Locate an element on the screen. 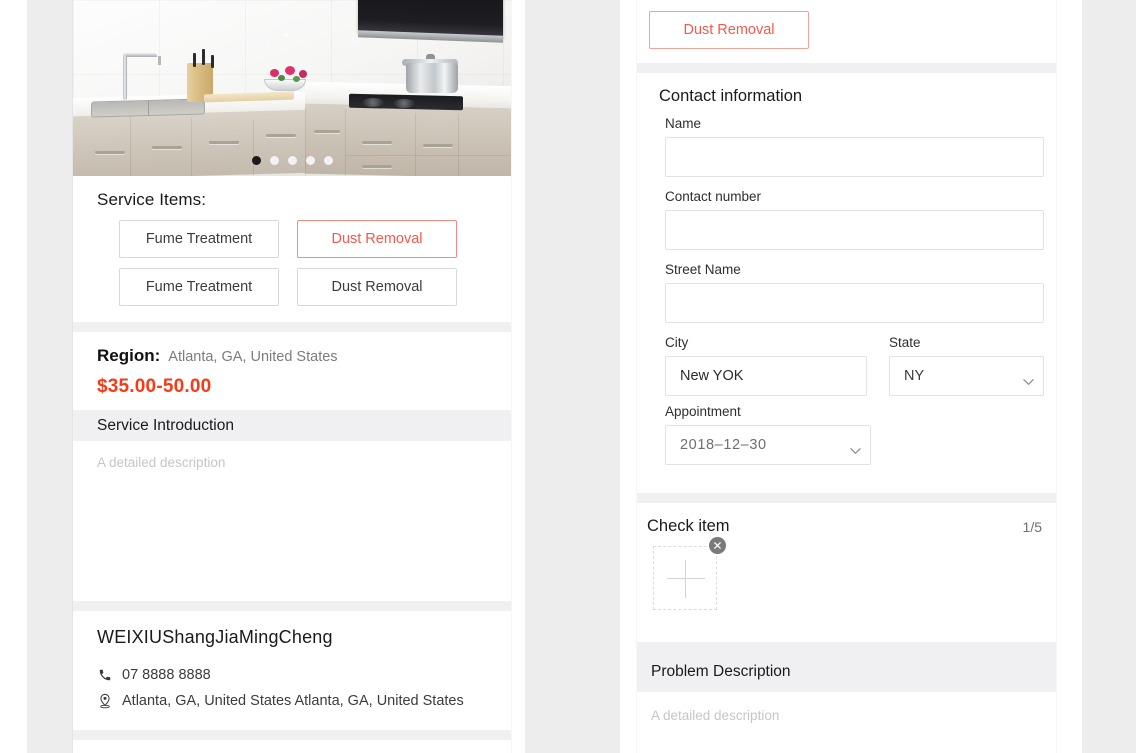 The height and width of the screenshot is (753, 1136). add-photo-button is located at coordinates (685, 578).